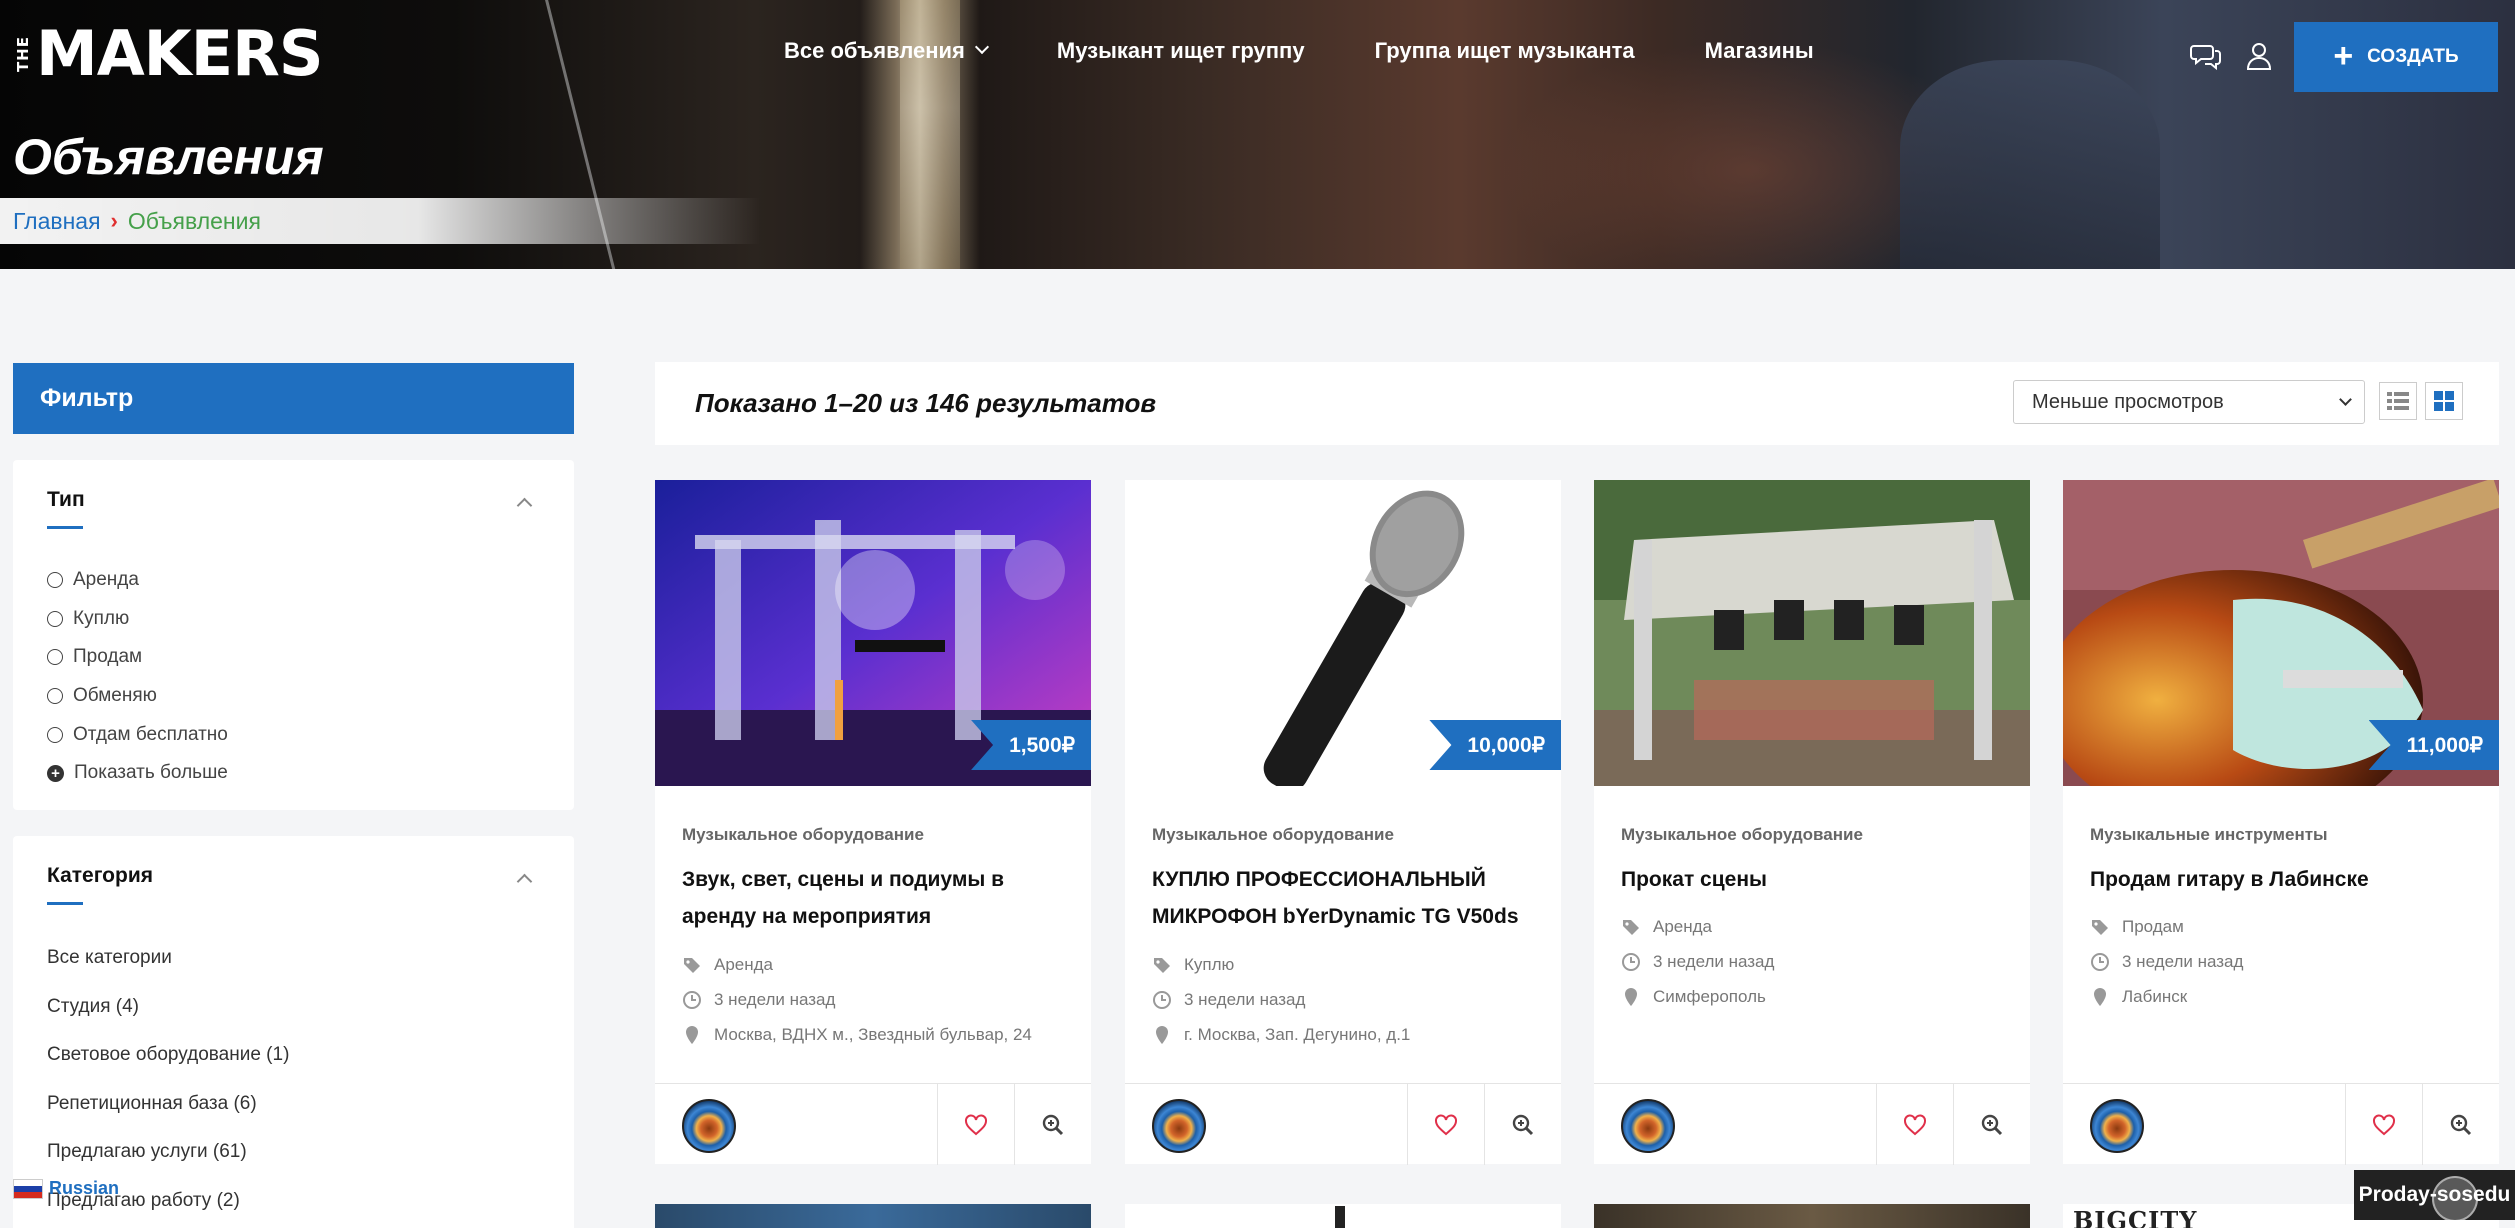  Describe the element at coordinates (2209, 835) in the screenshot. I see `listing-category: Музыкальные инструменты` at that location.